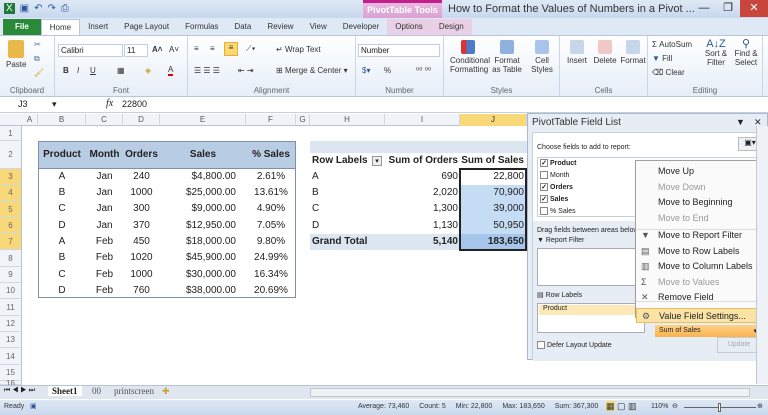 The height and width of the screenshot is (415, 768). I want to click on column-header-h: H, so click(347, 120).